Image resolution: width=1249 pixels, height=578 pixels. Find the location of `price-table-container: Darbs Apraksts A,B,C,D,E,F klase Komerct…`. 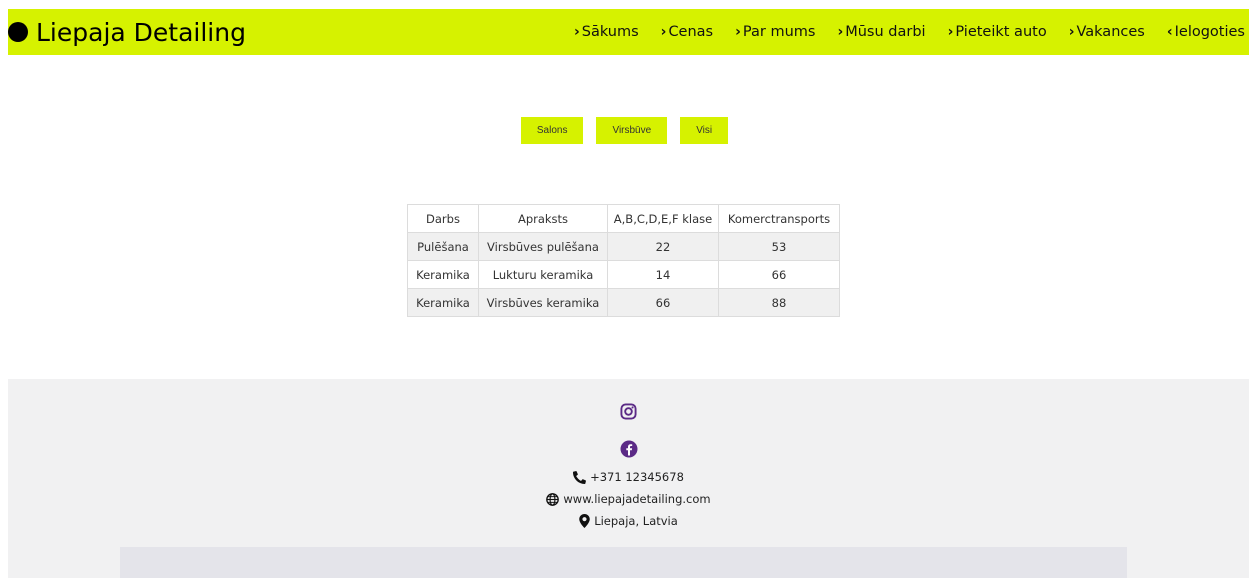

price-table-container: Darbs Apraksts A,B,C,D,E,F klase Komerct… is located at coordinates (623, 260).